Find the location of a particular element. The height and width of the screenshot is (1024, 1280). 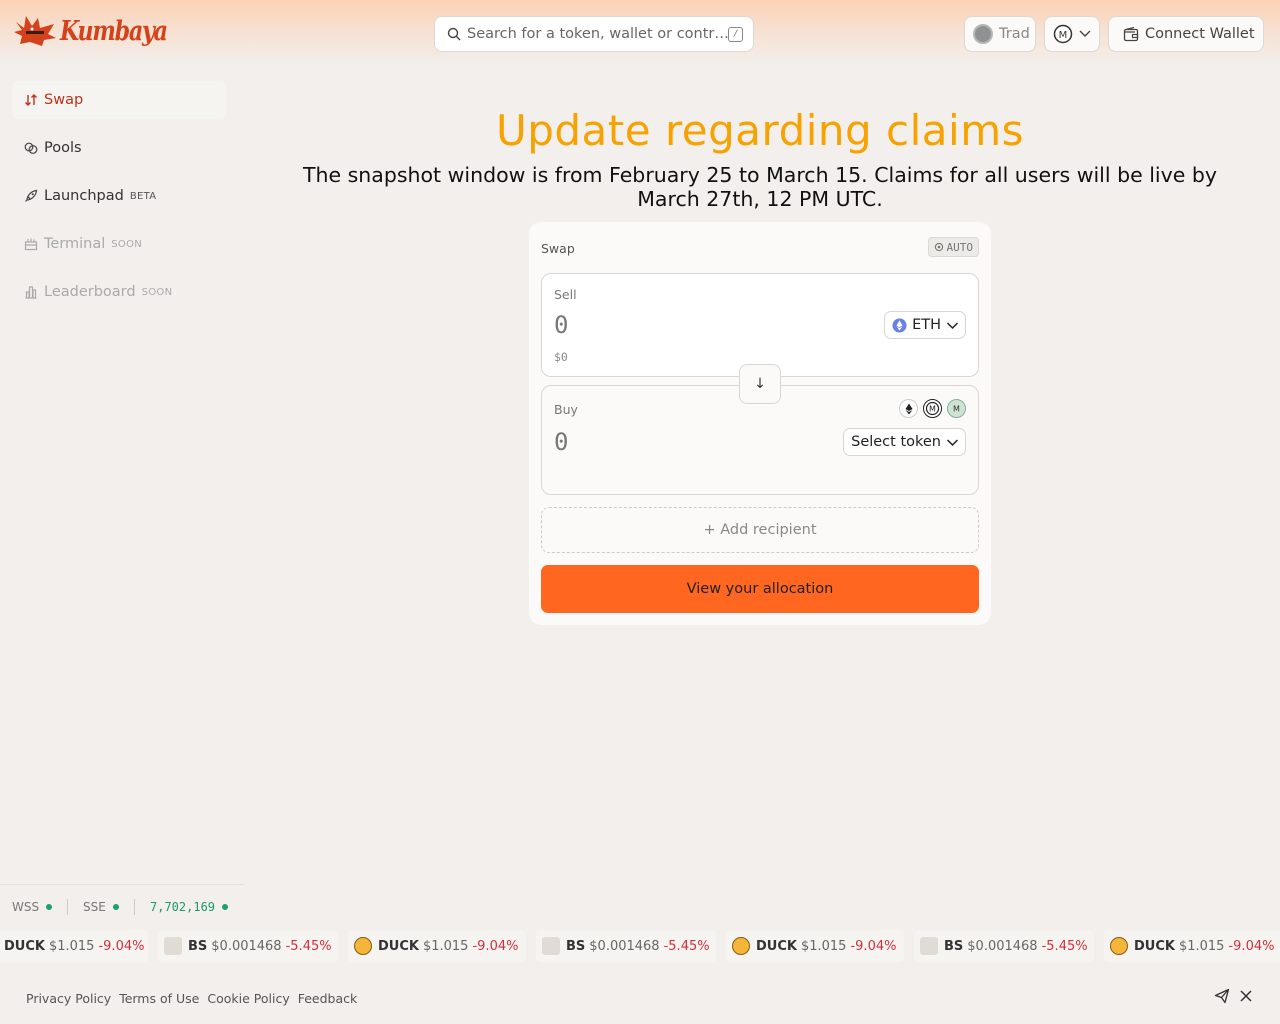

rocket-icon is located at coordinates (31, 196).